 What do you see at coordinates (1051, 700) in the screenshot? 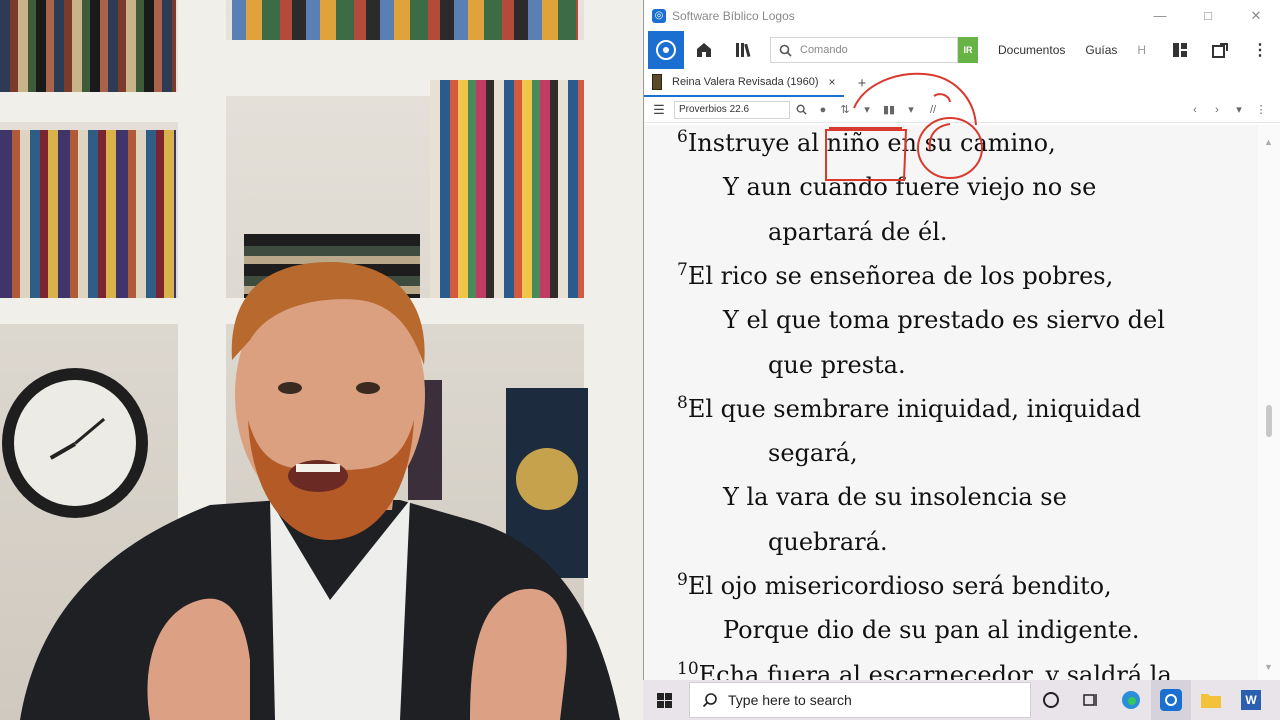
I see `cortana-icon` at bounding box center [1051, 700].